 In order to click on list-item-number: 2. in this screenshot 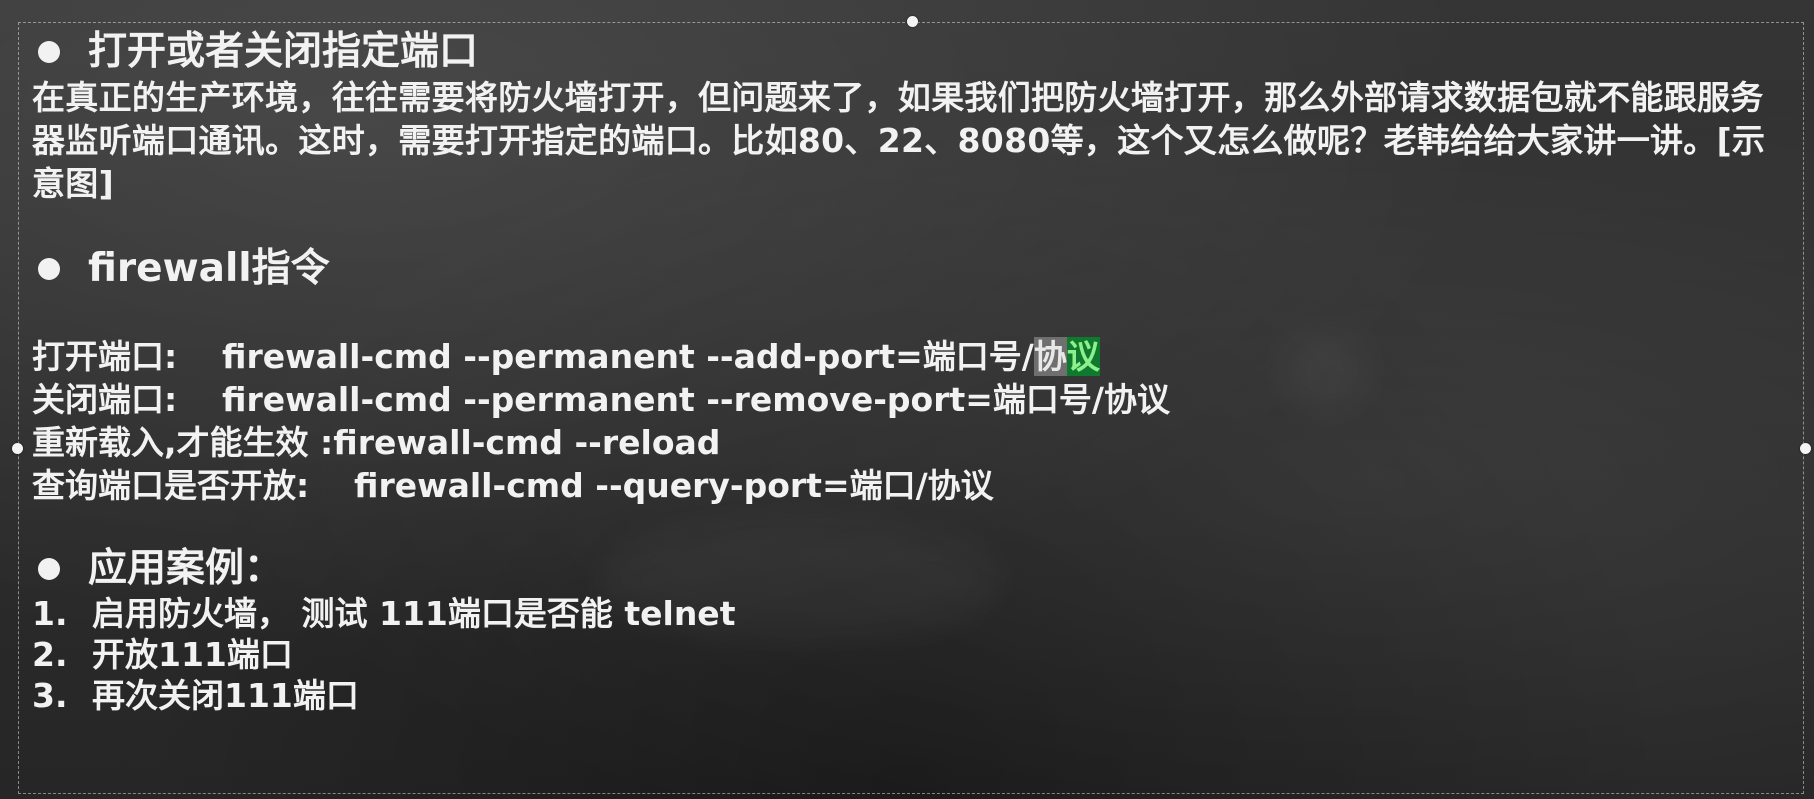, I will do `click(50, 654)`.